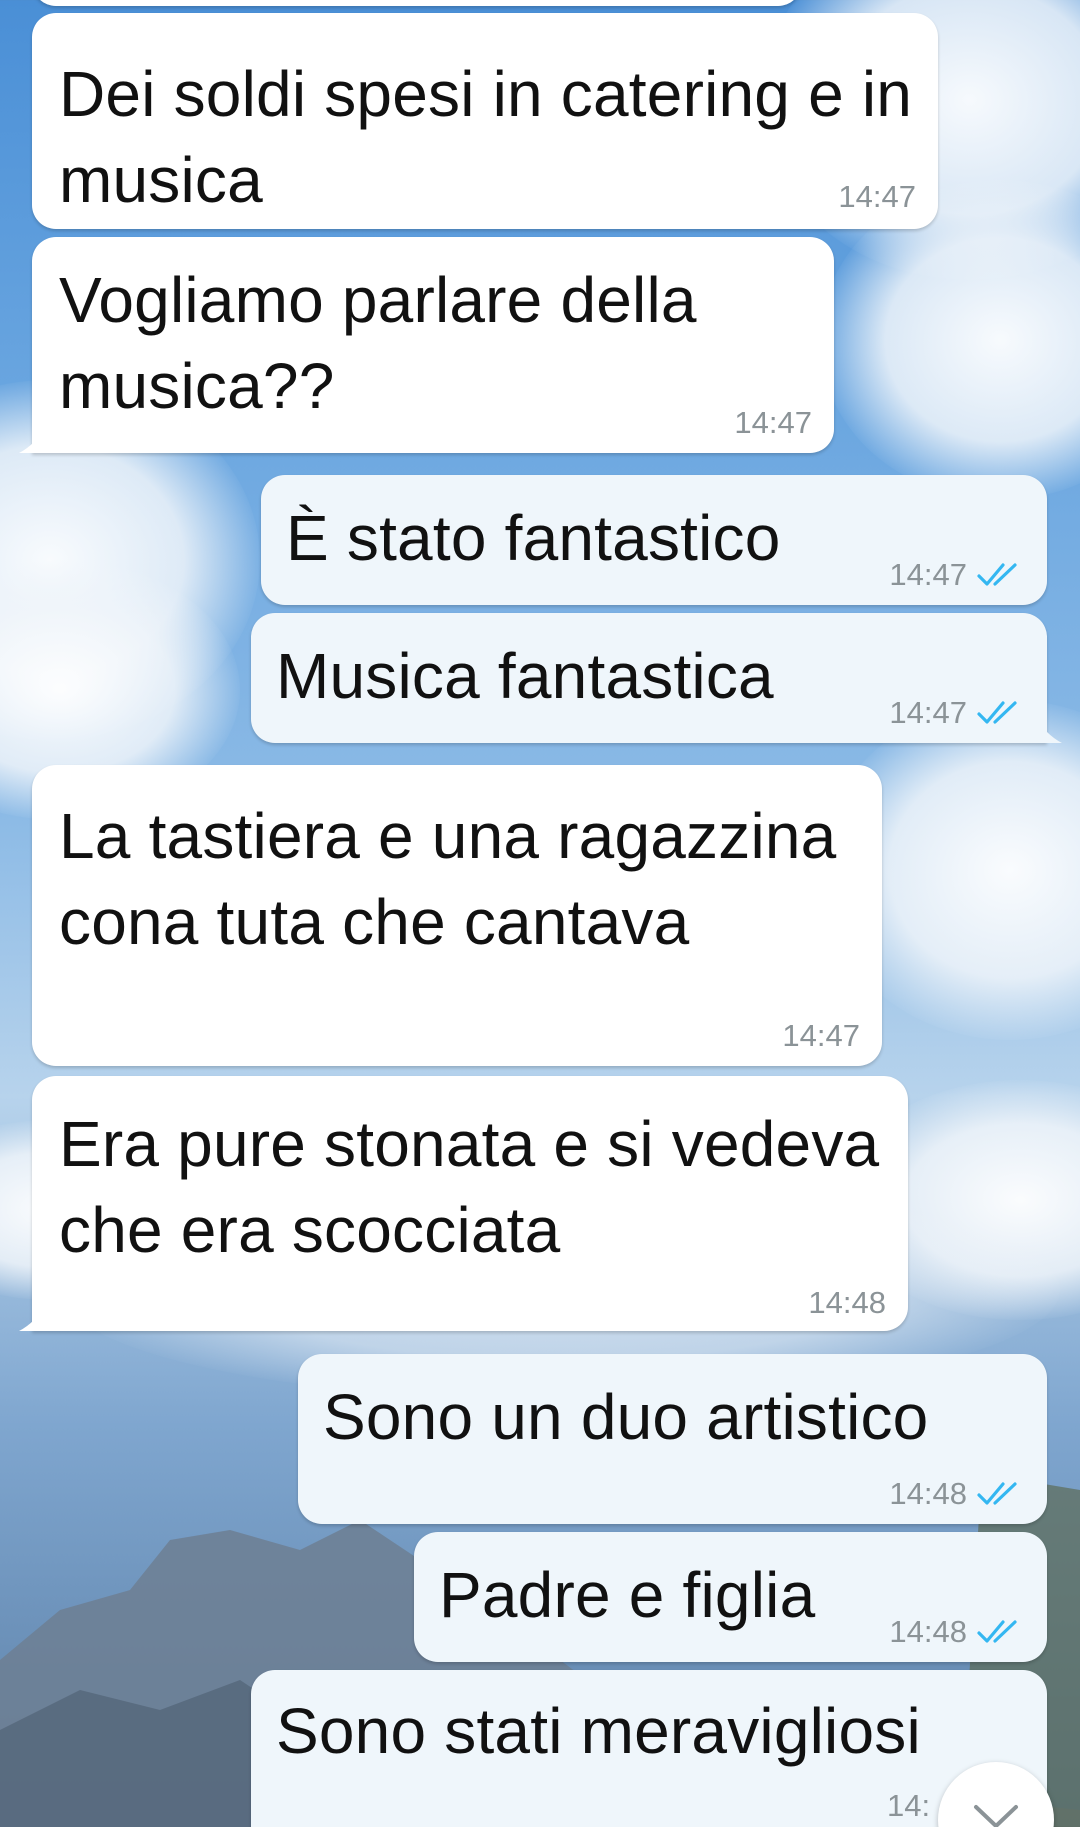 This screenshot has height=1827, width=1080. What do you see at coordinates (533, 538) in the screenshot?
I see `message-text: È stato fantastico` at bounding box center [533, 538].